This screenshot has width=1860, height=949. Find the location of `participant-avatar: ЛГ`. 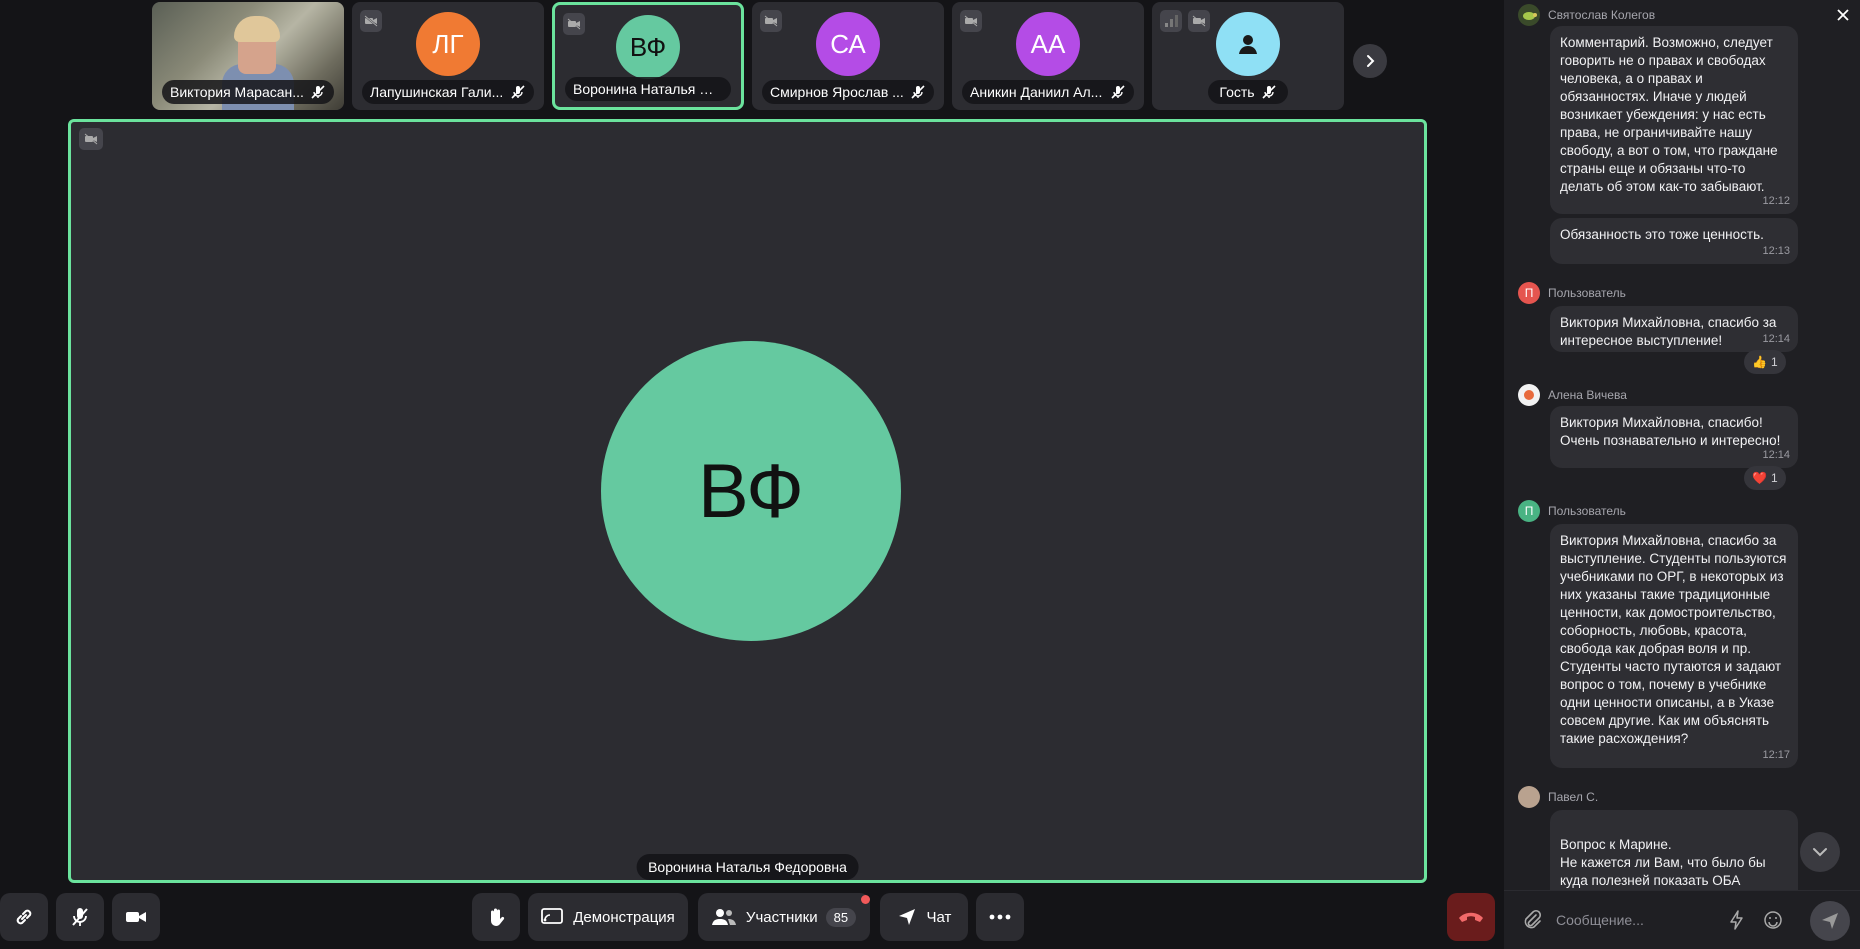

participant-avatar: ЛГ is located at coordinates (448, 44).